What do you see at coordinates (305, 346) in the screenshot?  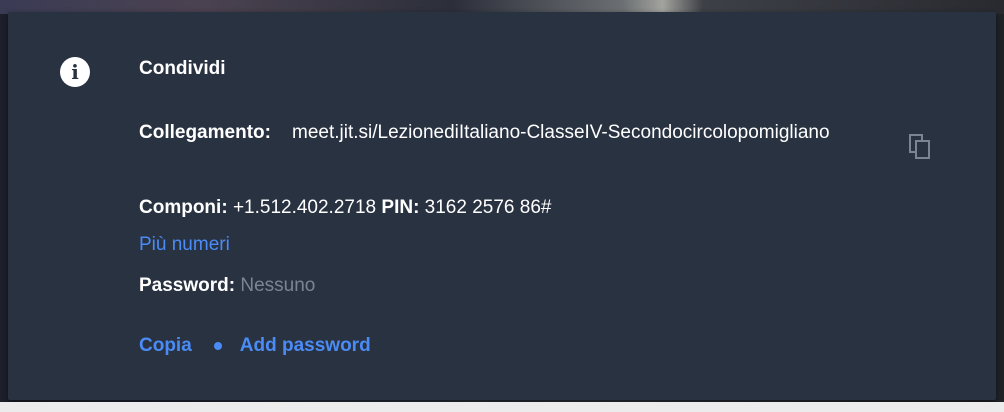 I see `add-password-button: Add password` at bounding box center [305, 346].